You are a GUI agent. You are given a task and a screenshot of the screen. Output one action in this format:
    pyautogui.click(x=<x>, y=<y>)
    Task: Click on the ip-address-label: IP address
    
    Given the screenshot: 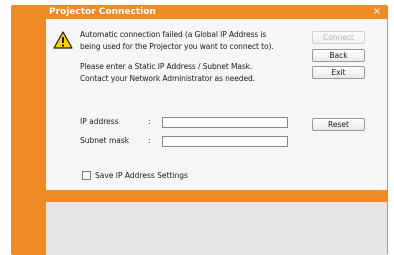 What is the action you would take?
    pyautogui.click(x=99, y=121)
    